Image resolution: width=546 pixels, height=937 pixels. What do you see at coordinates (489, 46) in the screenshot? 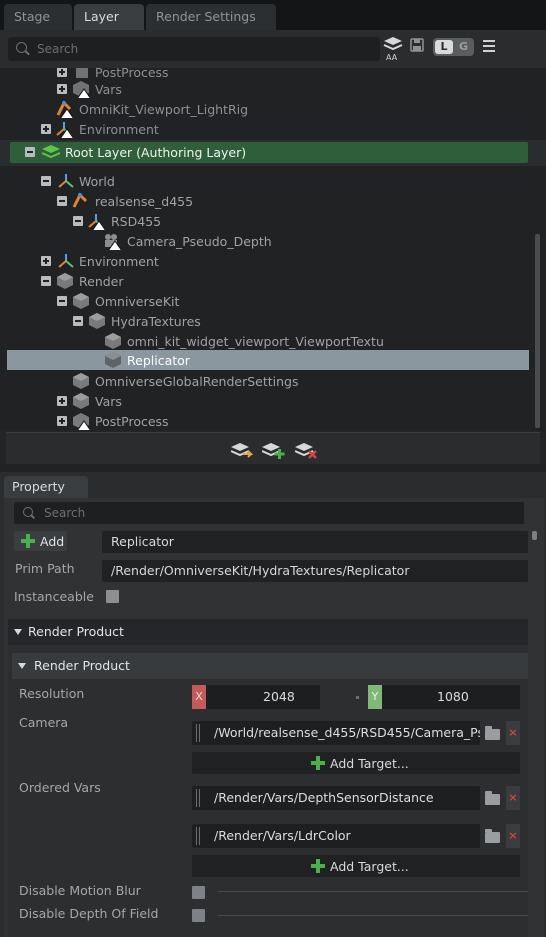
I see `menu-icon` at bounding box center [489, 46].